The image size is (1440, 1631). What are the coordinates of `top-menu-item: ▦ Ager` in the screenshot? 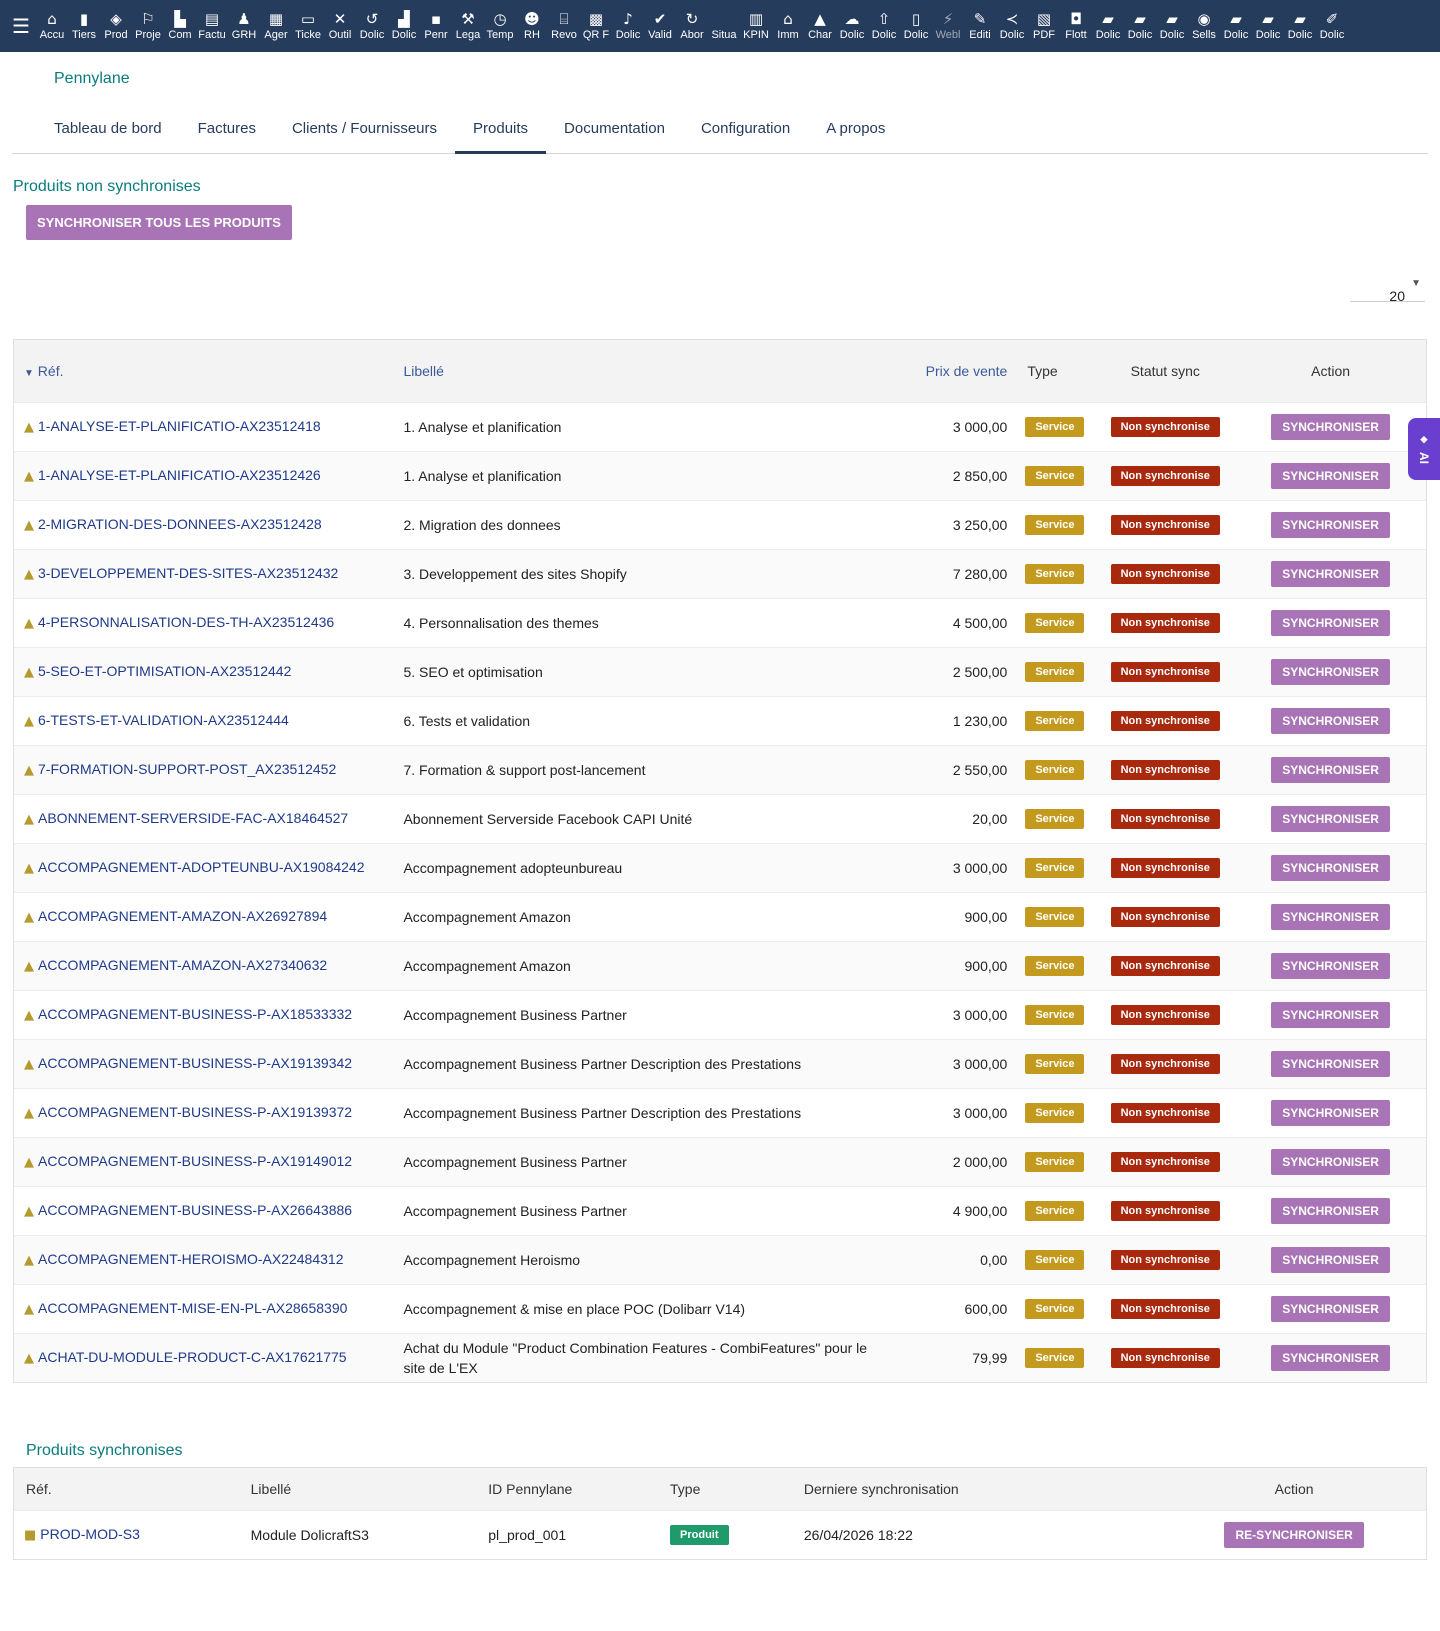 It's located at (276, 26).